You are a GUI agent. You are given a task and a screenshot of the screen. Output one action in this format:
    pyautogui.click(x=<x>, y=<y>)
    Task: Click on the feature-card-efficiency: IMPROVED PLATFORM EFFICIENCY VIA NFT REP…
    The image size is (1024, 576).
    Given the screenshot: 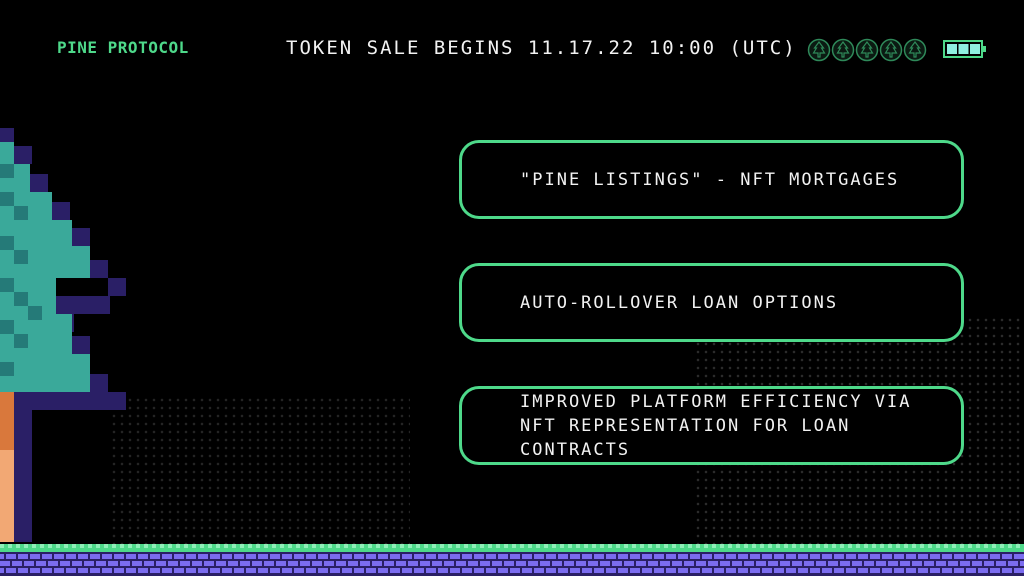 What is the action you would take?
    pyautogui.click(x=711, y=425)
    